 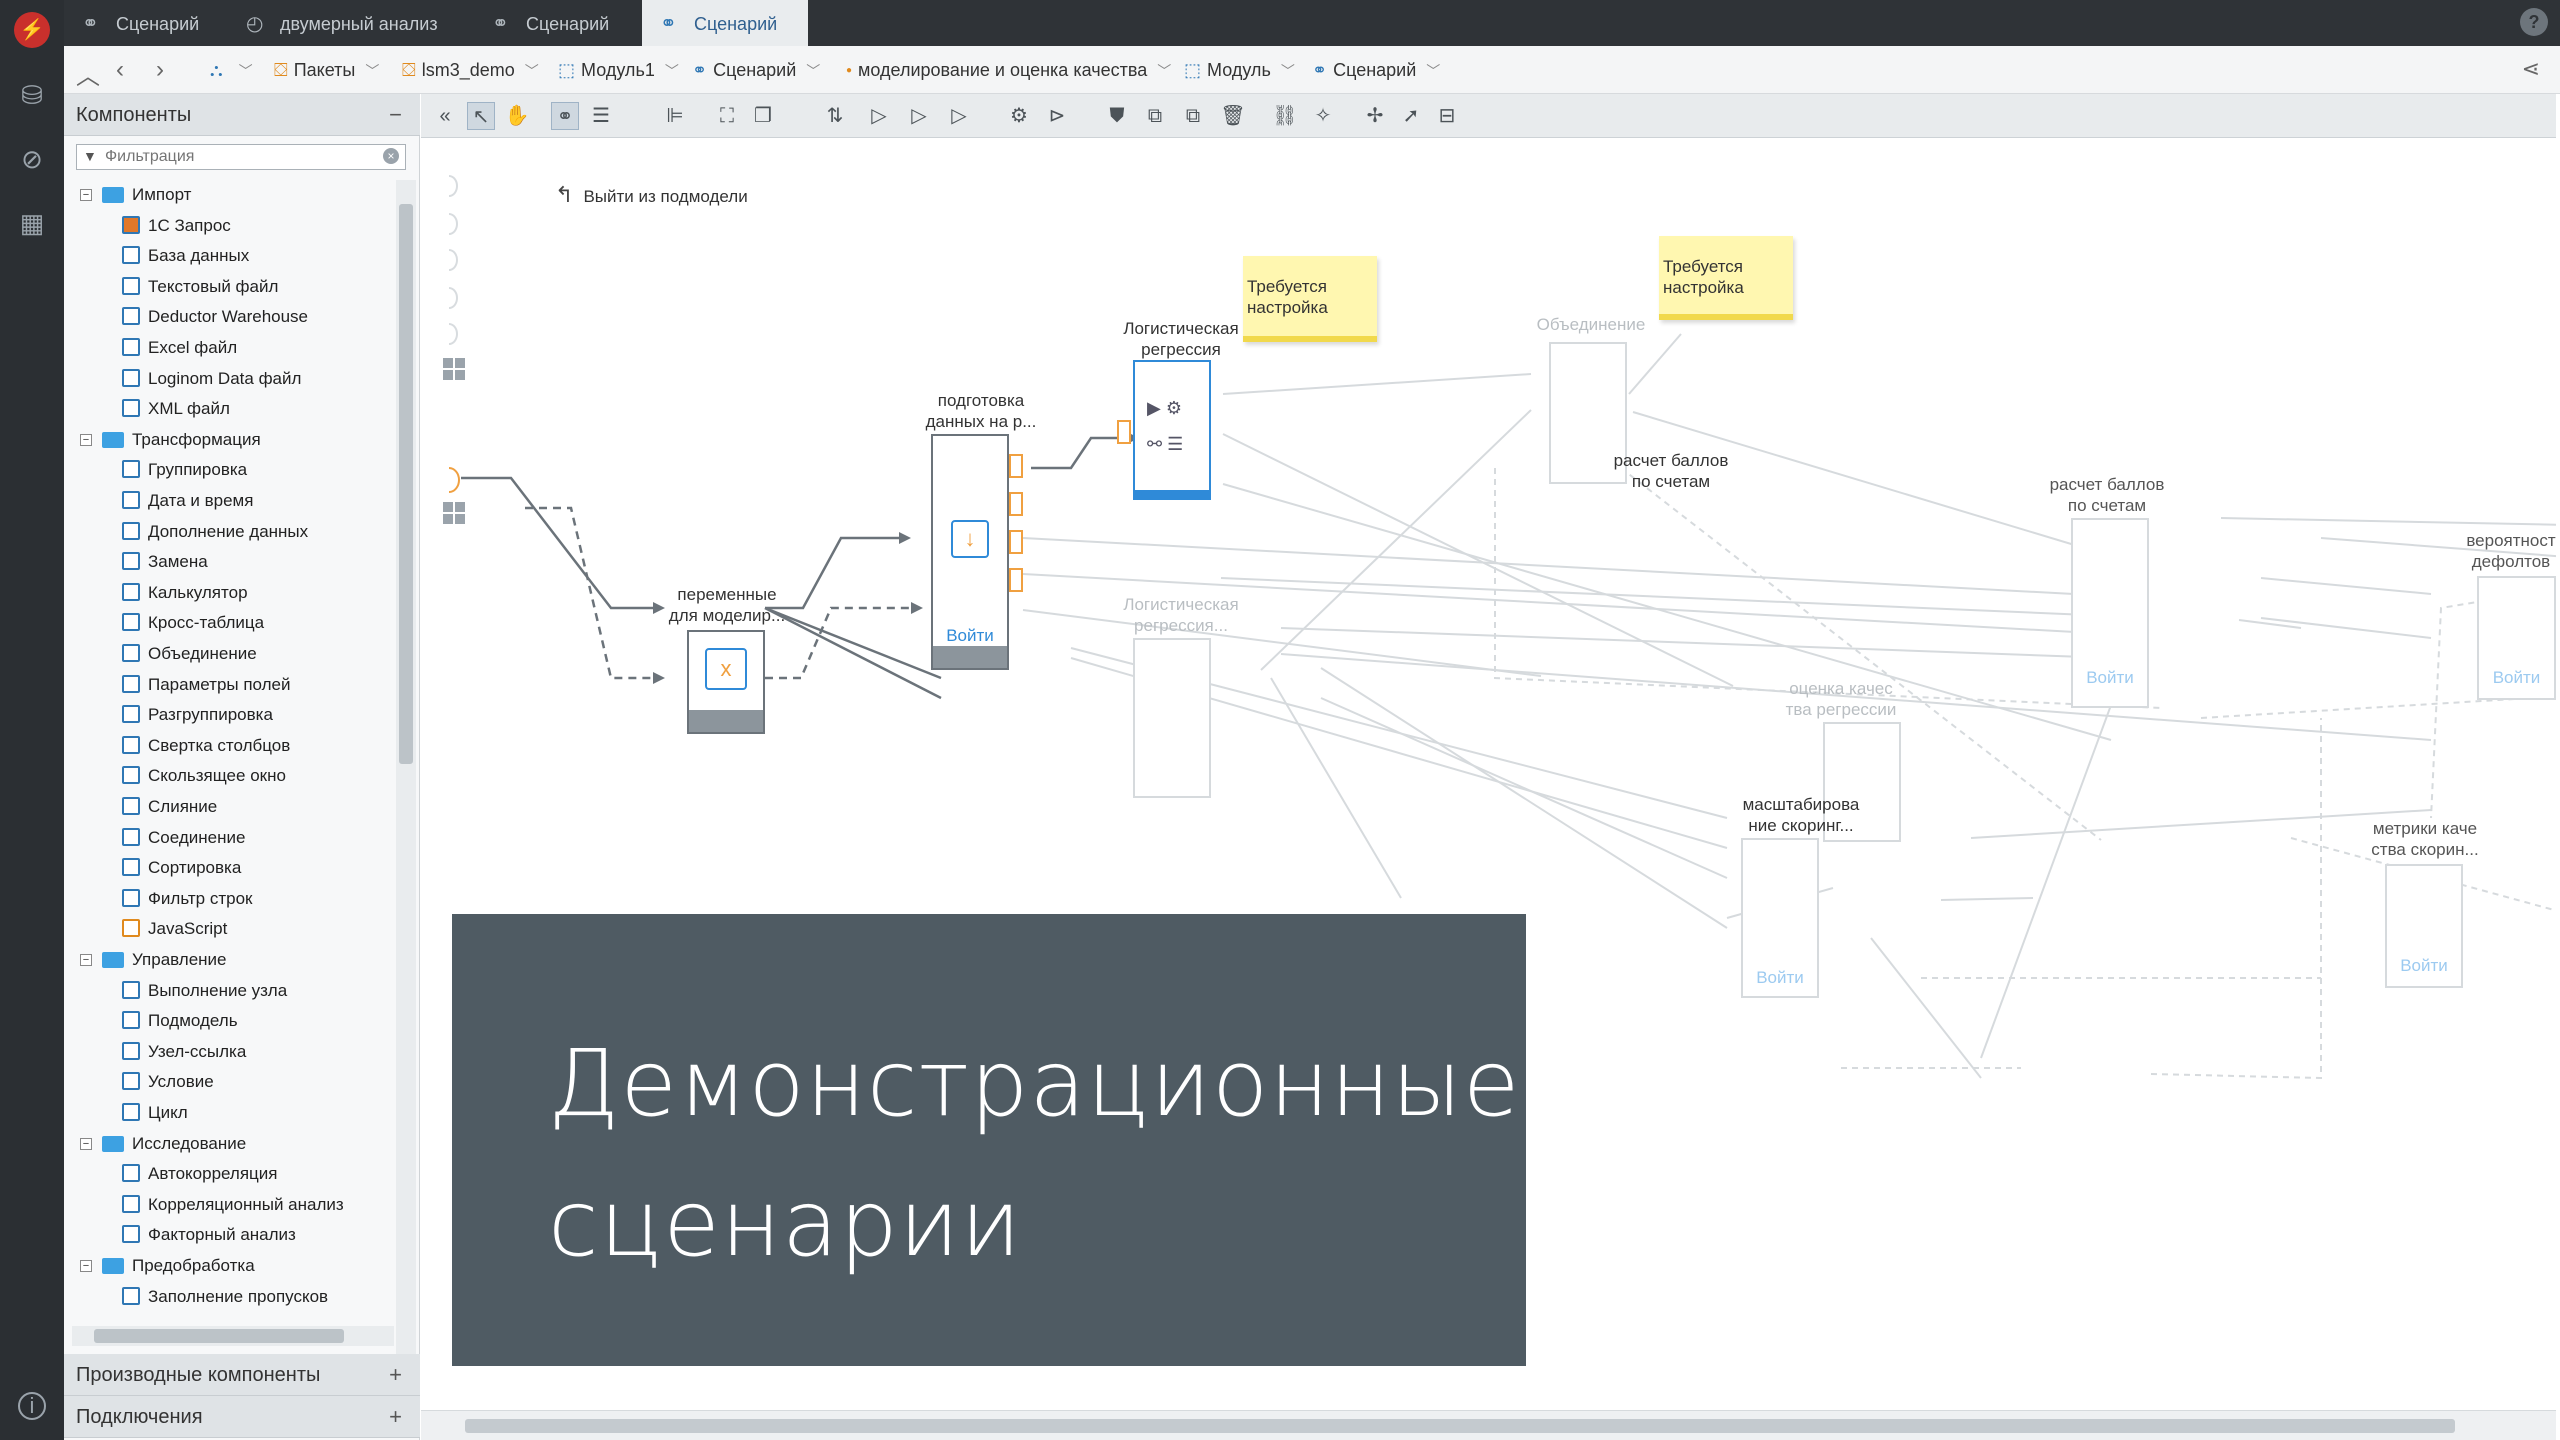 I want to click on align-icon: ⊫, so click(x=675, y=116).